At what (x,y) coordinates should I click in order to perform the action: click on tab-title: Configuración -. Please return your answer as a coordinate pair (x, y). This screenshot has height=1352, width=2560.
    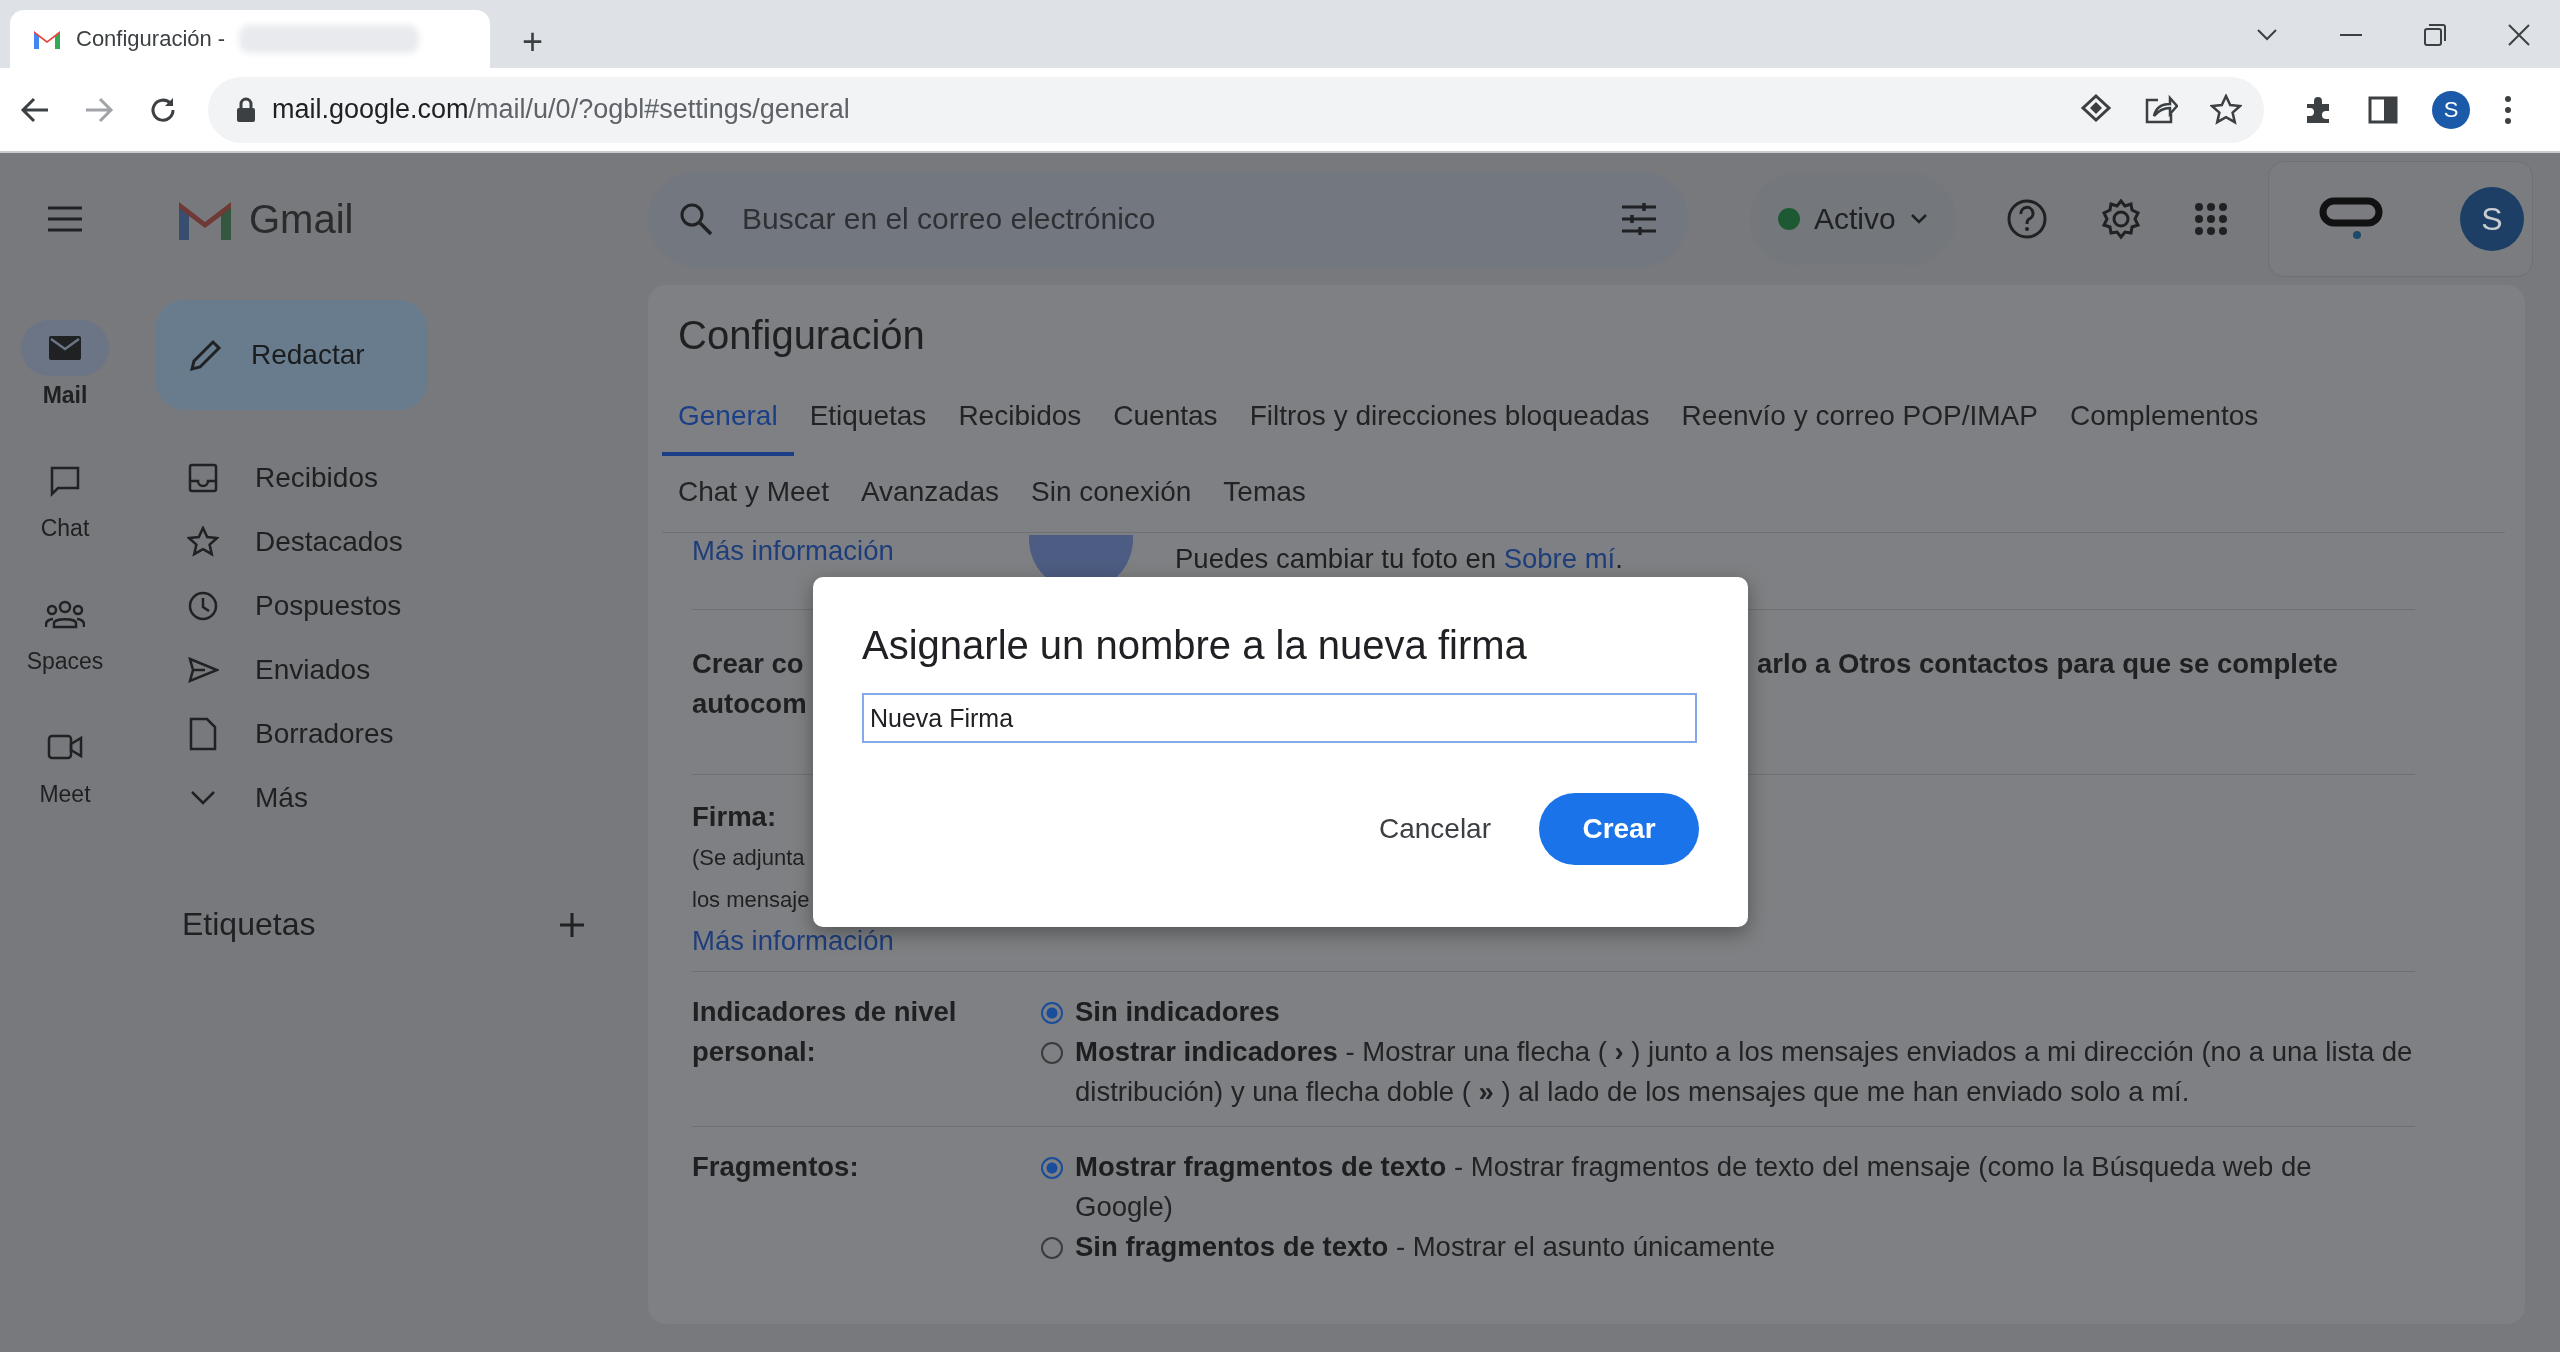
    Looking at the image, I should click on (151, 39).